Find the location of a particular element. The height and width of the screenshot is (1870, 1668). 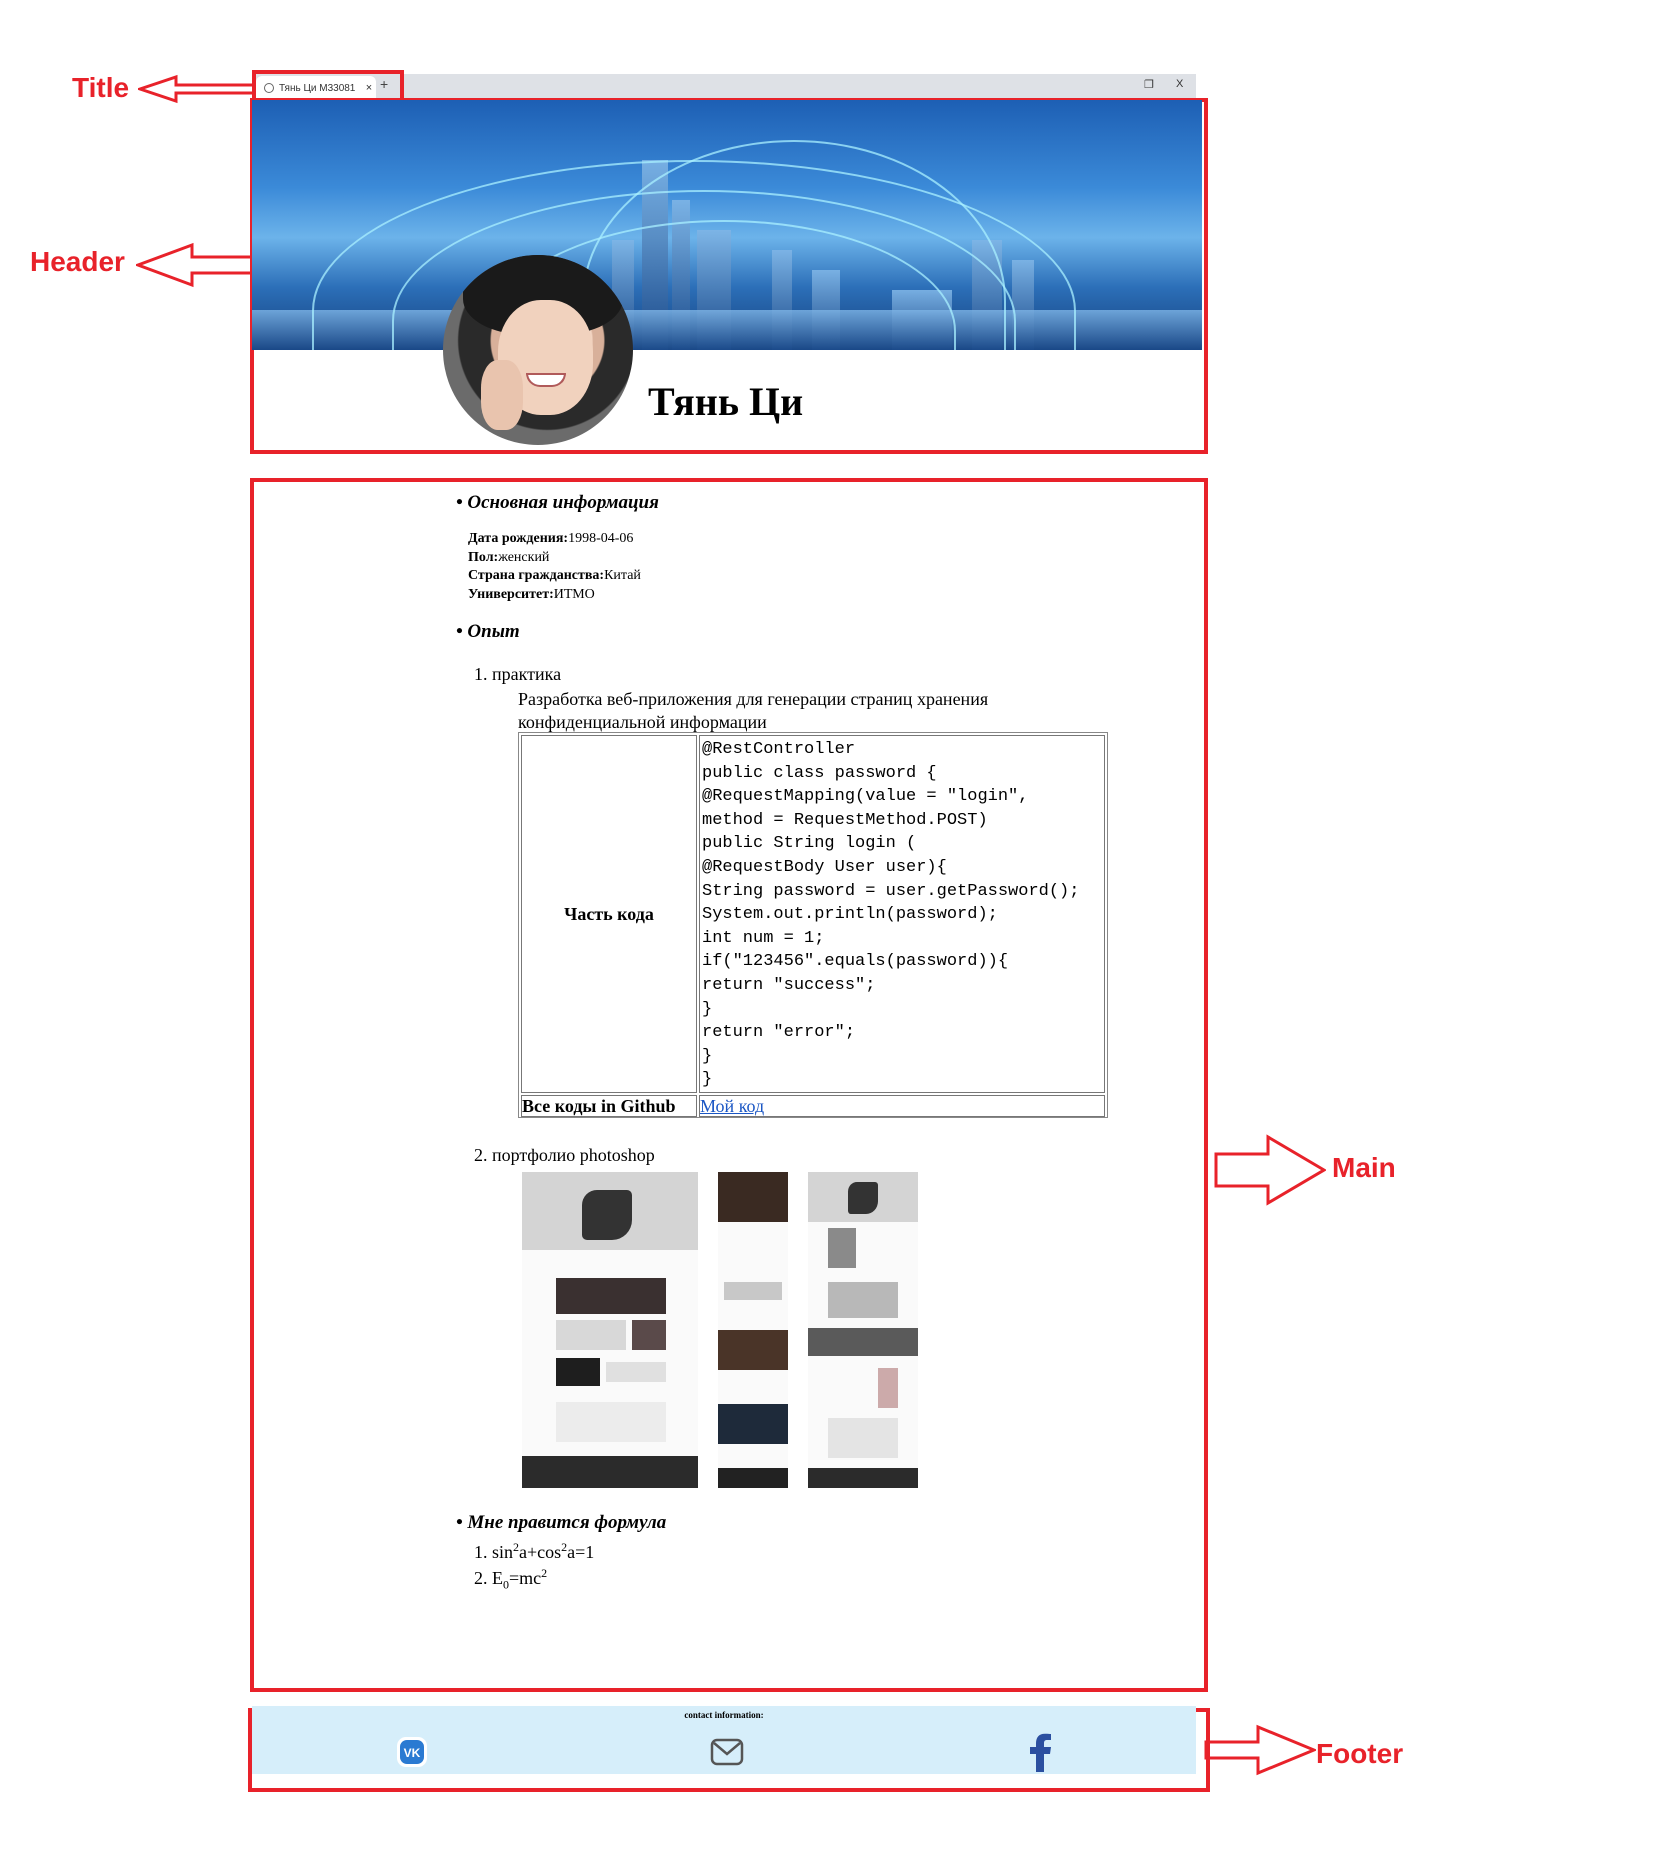

profile-avatar is located at coordinates (538, 350).